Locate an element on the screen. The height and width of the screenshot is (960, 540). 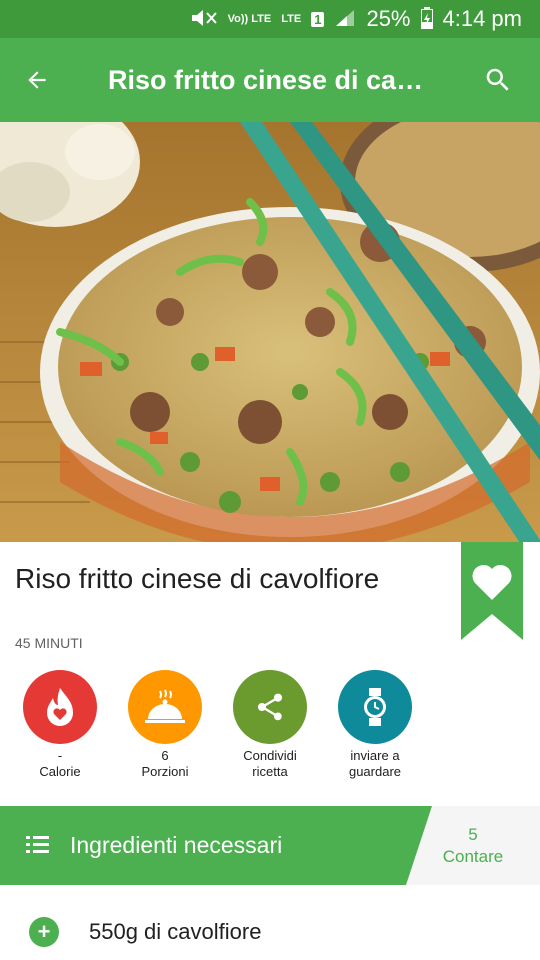
ingredient-count-label: Contare is located at coordinates (473, 856).